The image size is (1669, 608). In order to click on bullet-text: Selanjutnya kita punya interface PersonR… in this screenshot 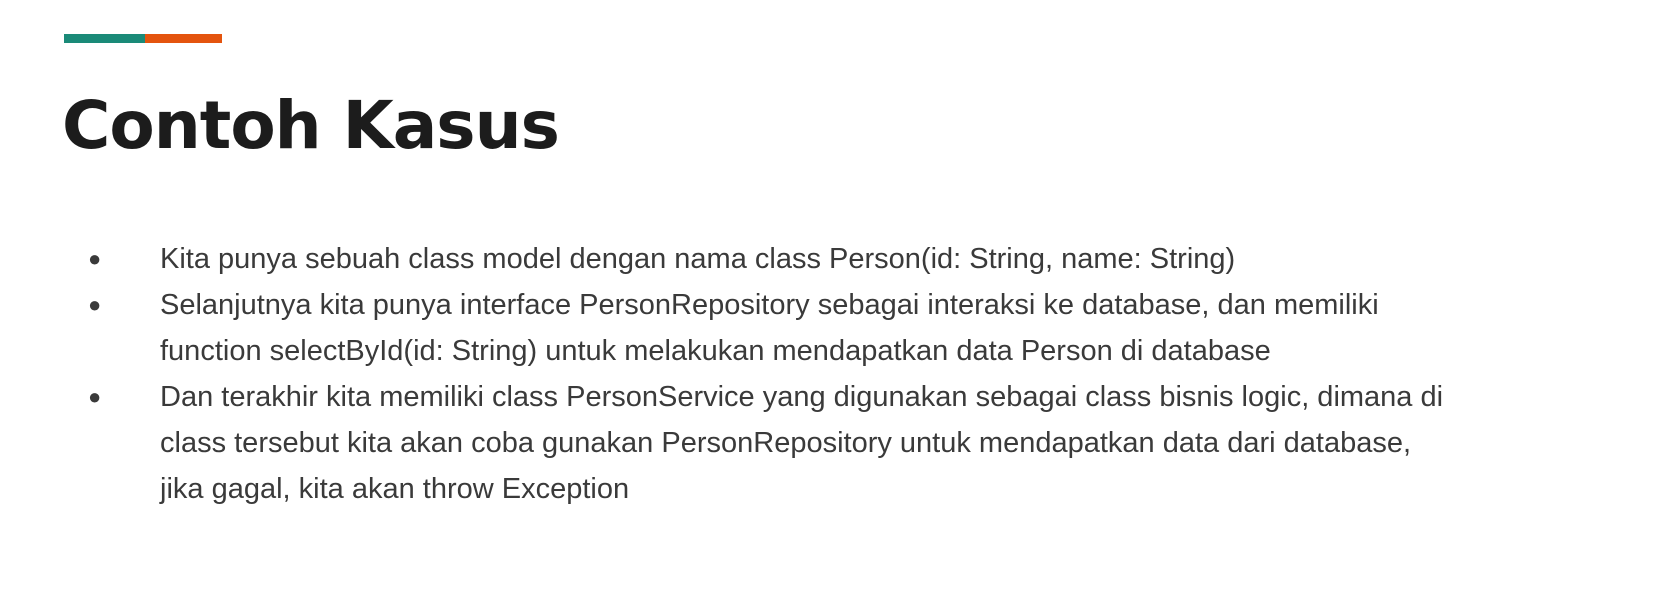, I will do `click(769, 328)`.